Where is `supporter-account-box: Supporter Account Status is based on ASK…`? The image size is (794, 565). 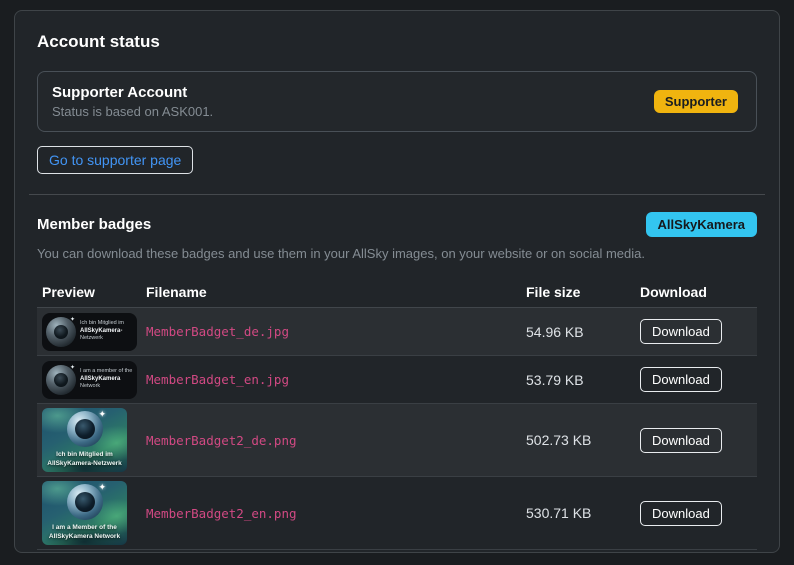
supporter-account-box: Supporter Account Status is based on ASK… is located at coordinates (397, 101).